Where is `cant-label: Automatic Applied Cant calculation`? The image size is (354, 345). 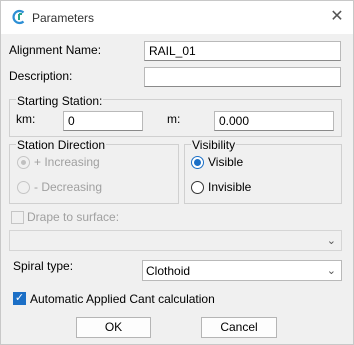
cant-label: Automatic Applied Cant calculation is located at coordinates (122, 299).